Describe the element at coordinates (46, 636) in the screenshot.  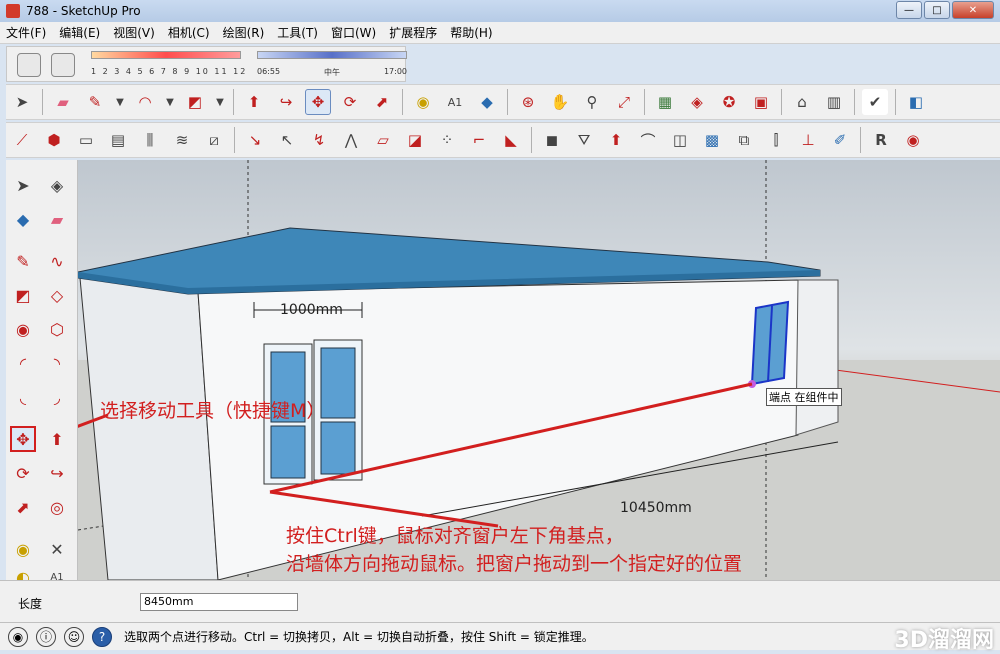
I see `credits-icon: ⓘ` at that location.